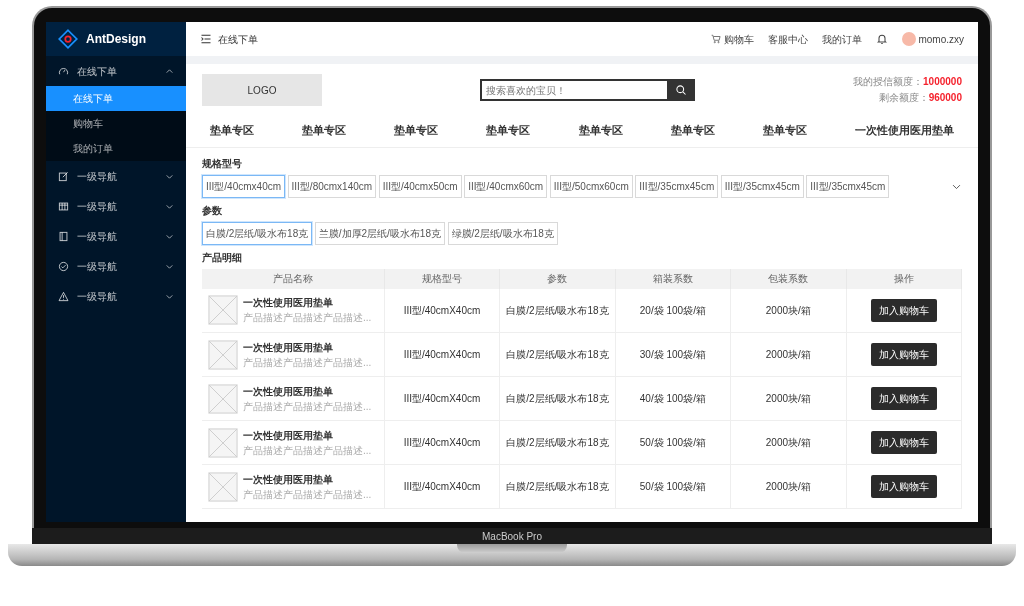  Describe the element at coordinates (788, 278) in the screenshot. I see `column-header: 包装系数` at that location.